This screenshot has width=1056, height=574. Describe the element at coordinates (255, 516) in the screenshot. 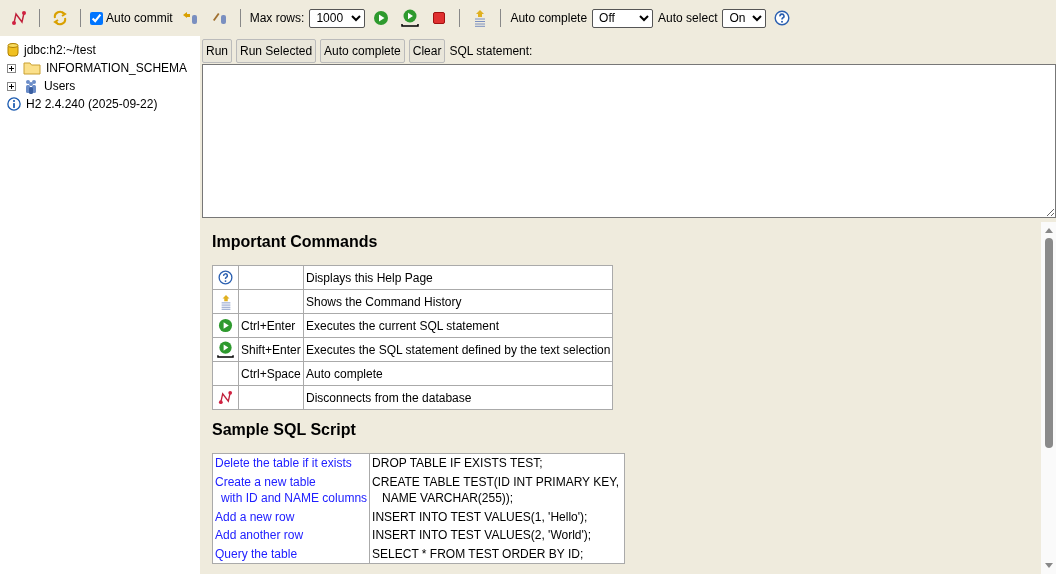

I see `sample-step-link: Add a new row` at that location.